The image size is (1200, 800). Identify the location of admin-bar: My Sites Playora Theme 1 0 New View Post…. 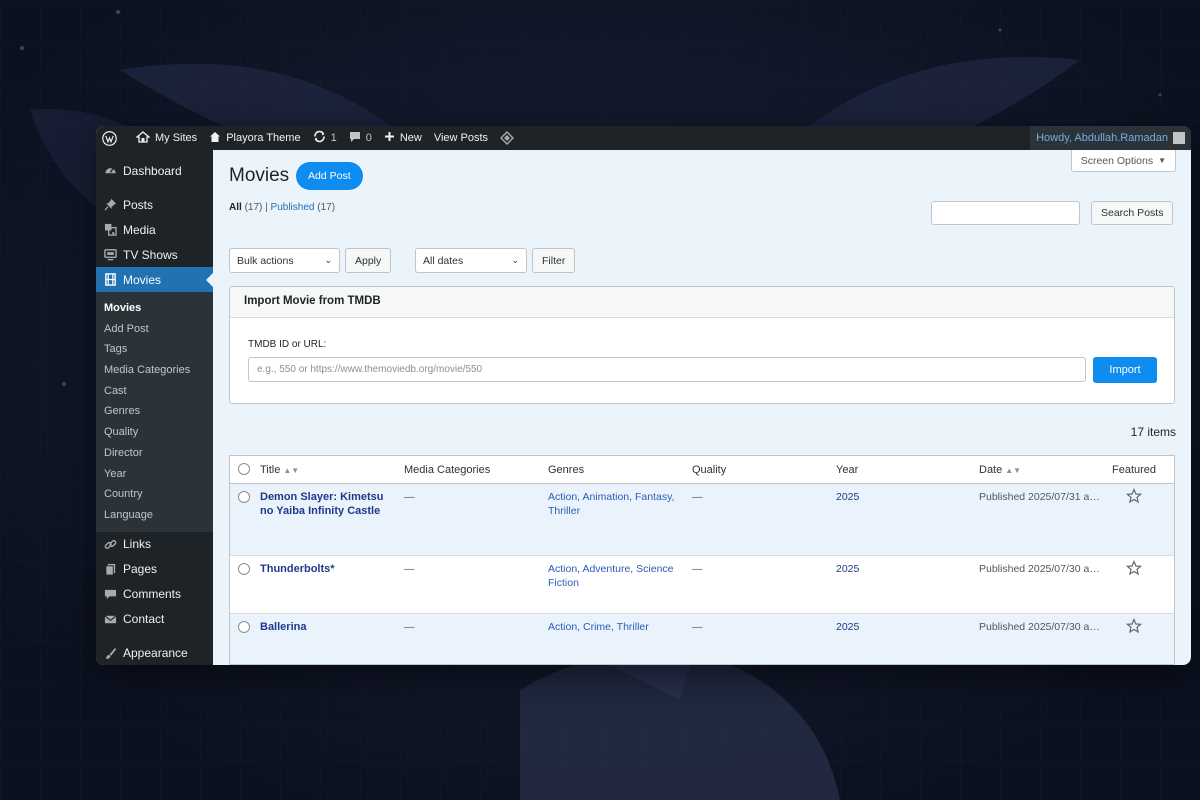
(643, 138).